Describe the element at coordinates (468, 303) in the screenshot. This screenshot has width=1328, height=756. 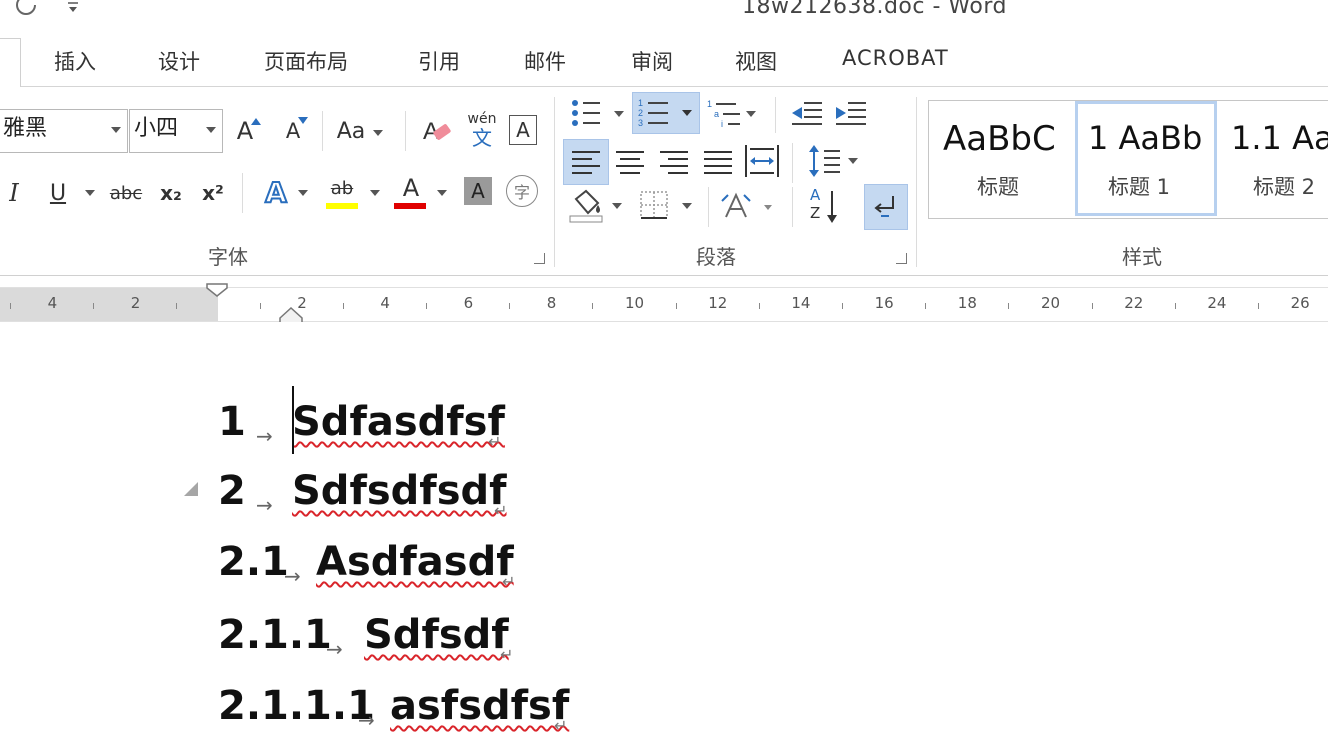
I see `ruler-number: 6` at that location.